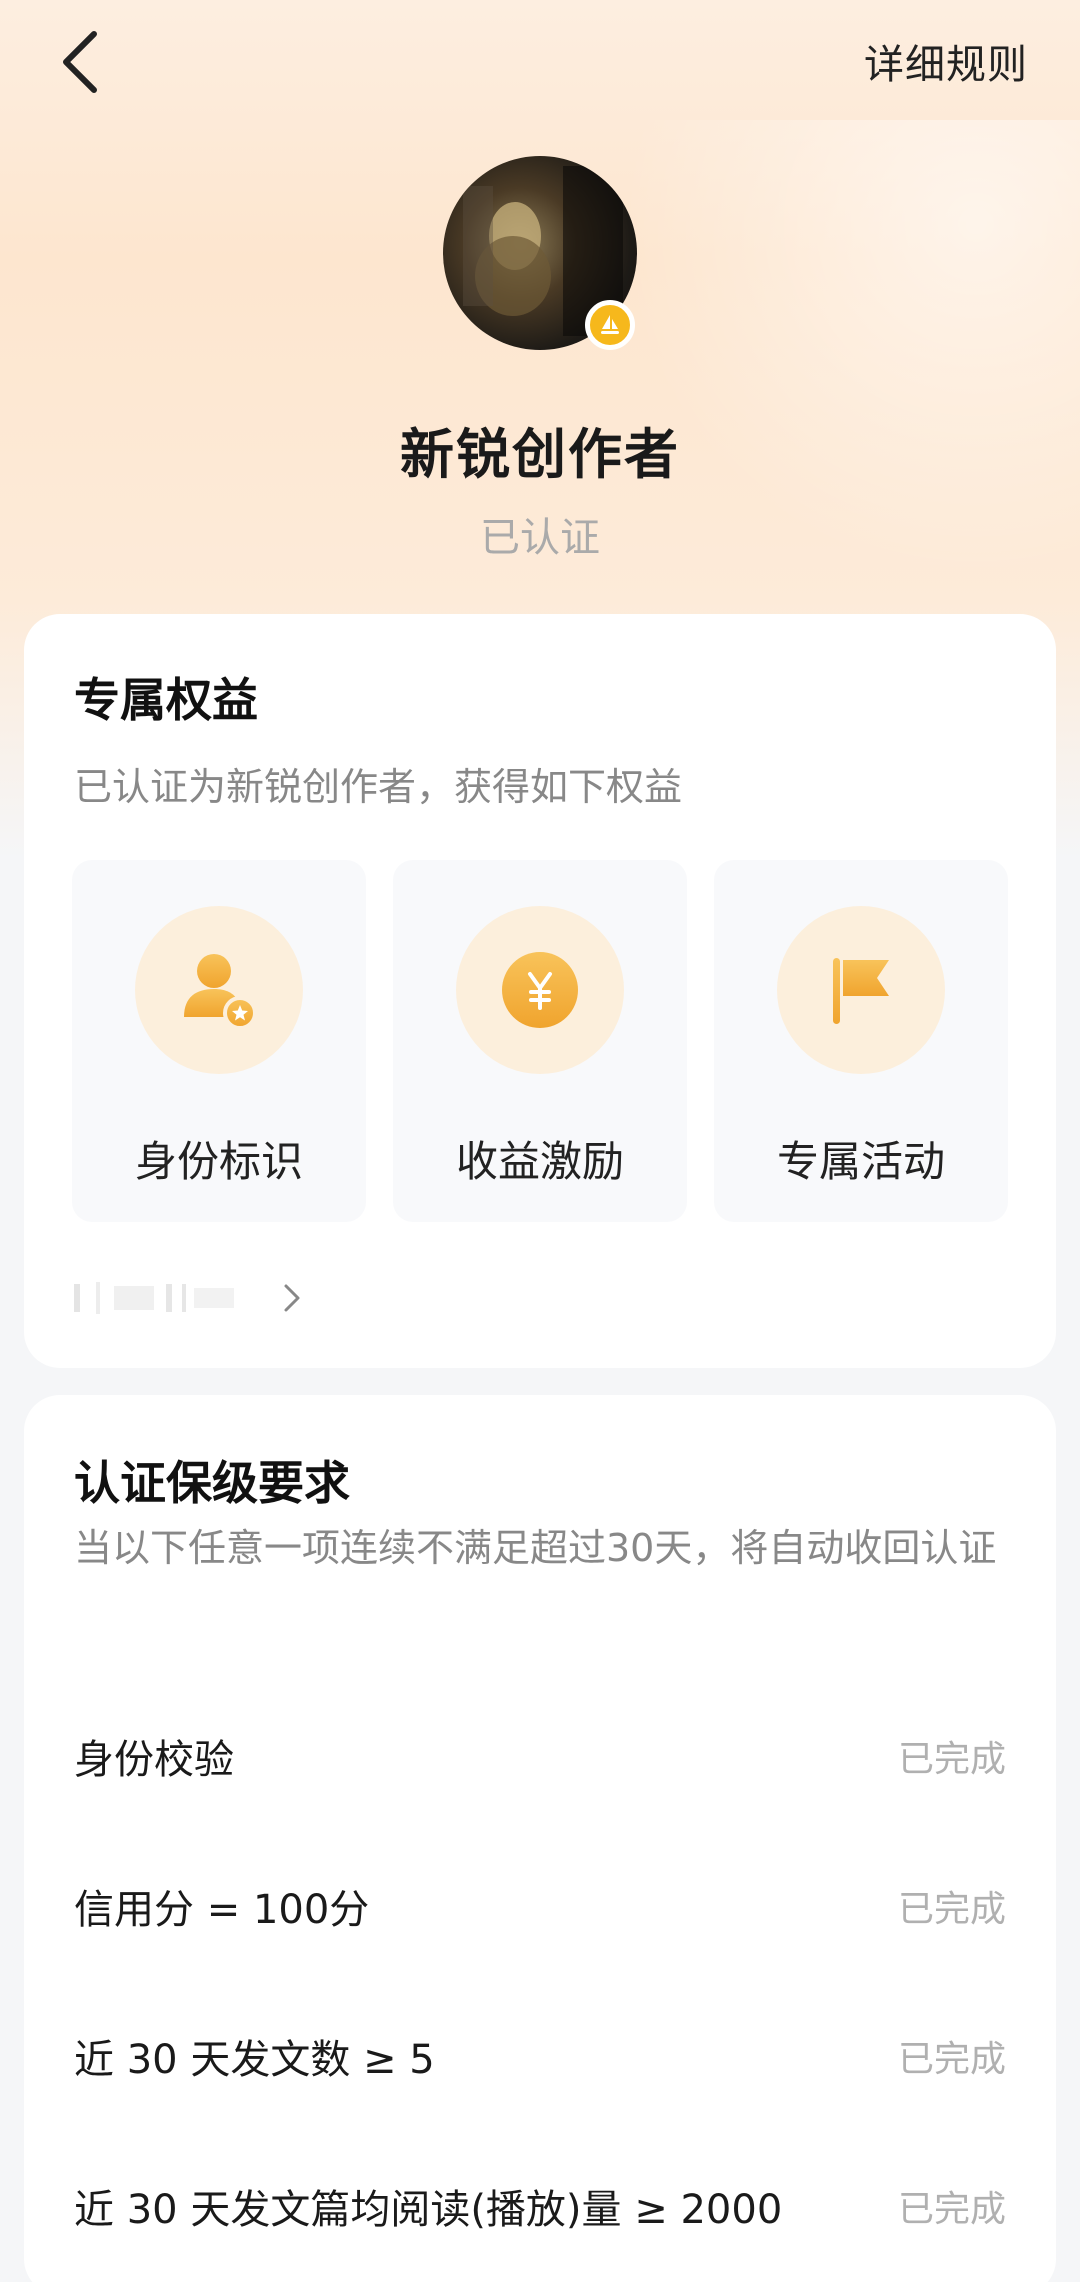 The width and height of the screenshot is (1080, 2282). What do you see at coordinates (540, 538) in the screenshot?
I see `verification-status: 已认证` at bounding box center [540, 538].